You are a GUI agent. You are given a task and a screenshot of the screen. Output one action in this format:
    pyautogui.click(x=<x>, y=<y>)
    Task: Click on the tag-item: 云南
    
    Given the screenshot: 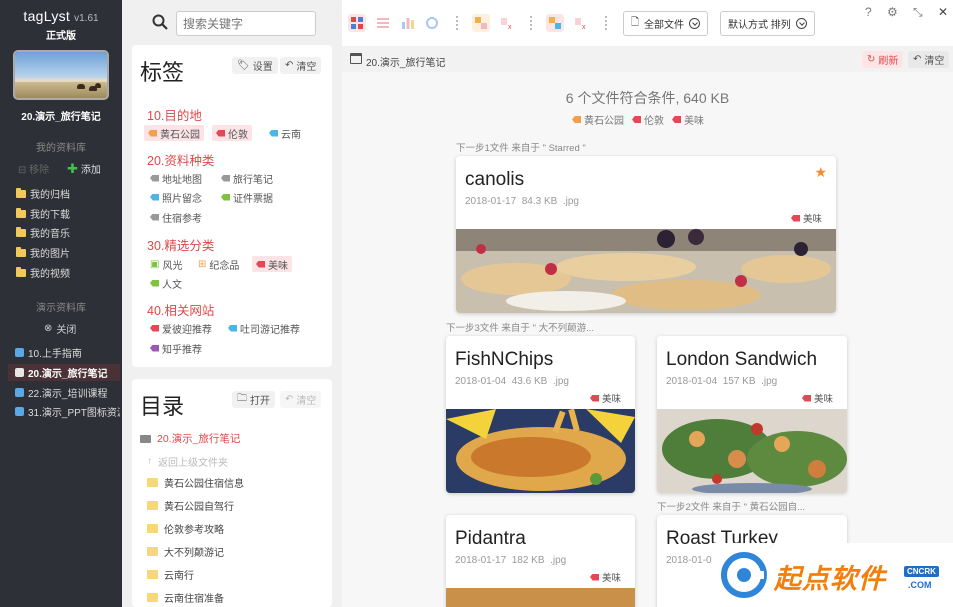 What is the action you would take?
    pyautogui.click(x=285, y=133)
    